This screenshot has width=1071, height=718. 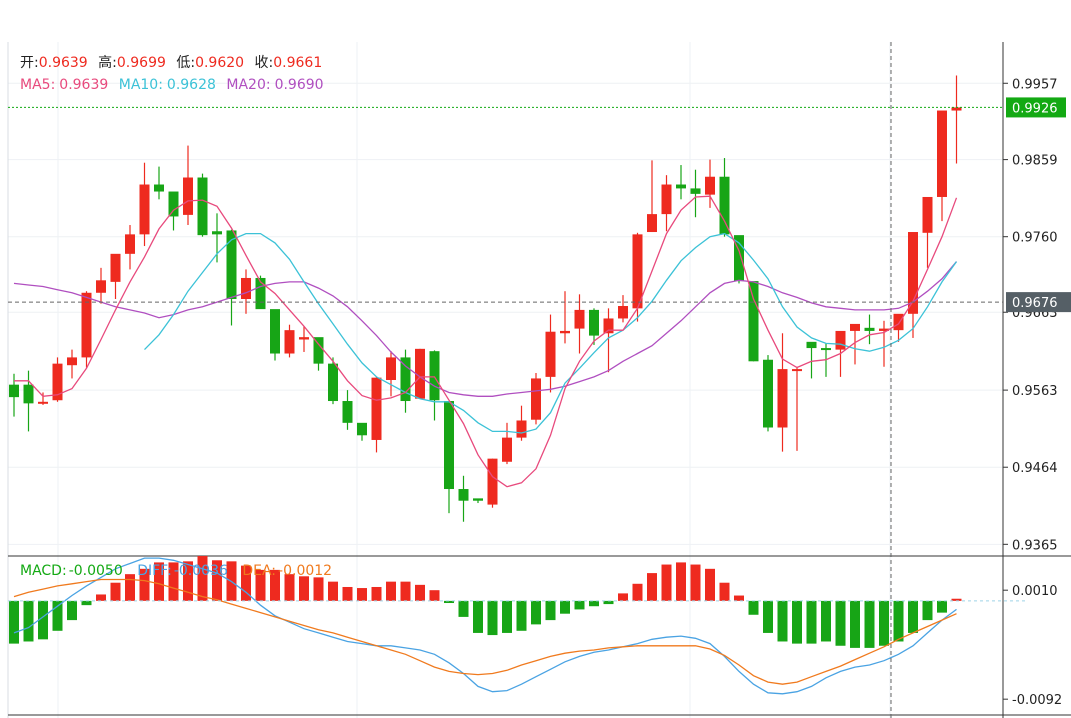 What do you see at coordinates (305, 571) in the screenshot?
I see `dea-value: -0.0012` at bounding box center [305, 571].